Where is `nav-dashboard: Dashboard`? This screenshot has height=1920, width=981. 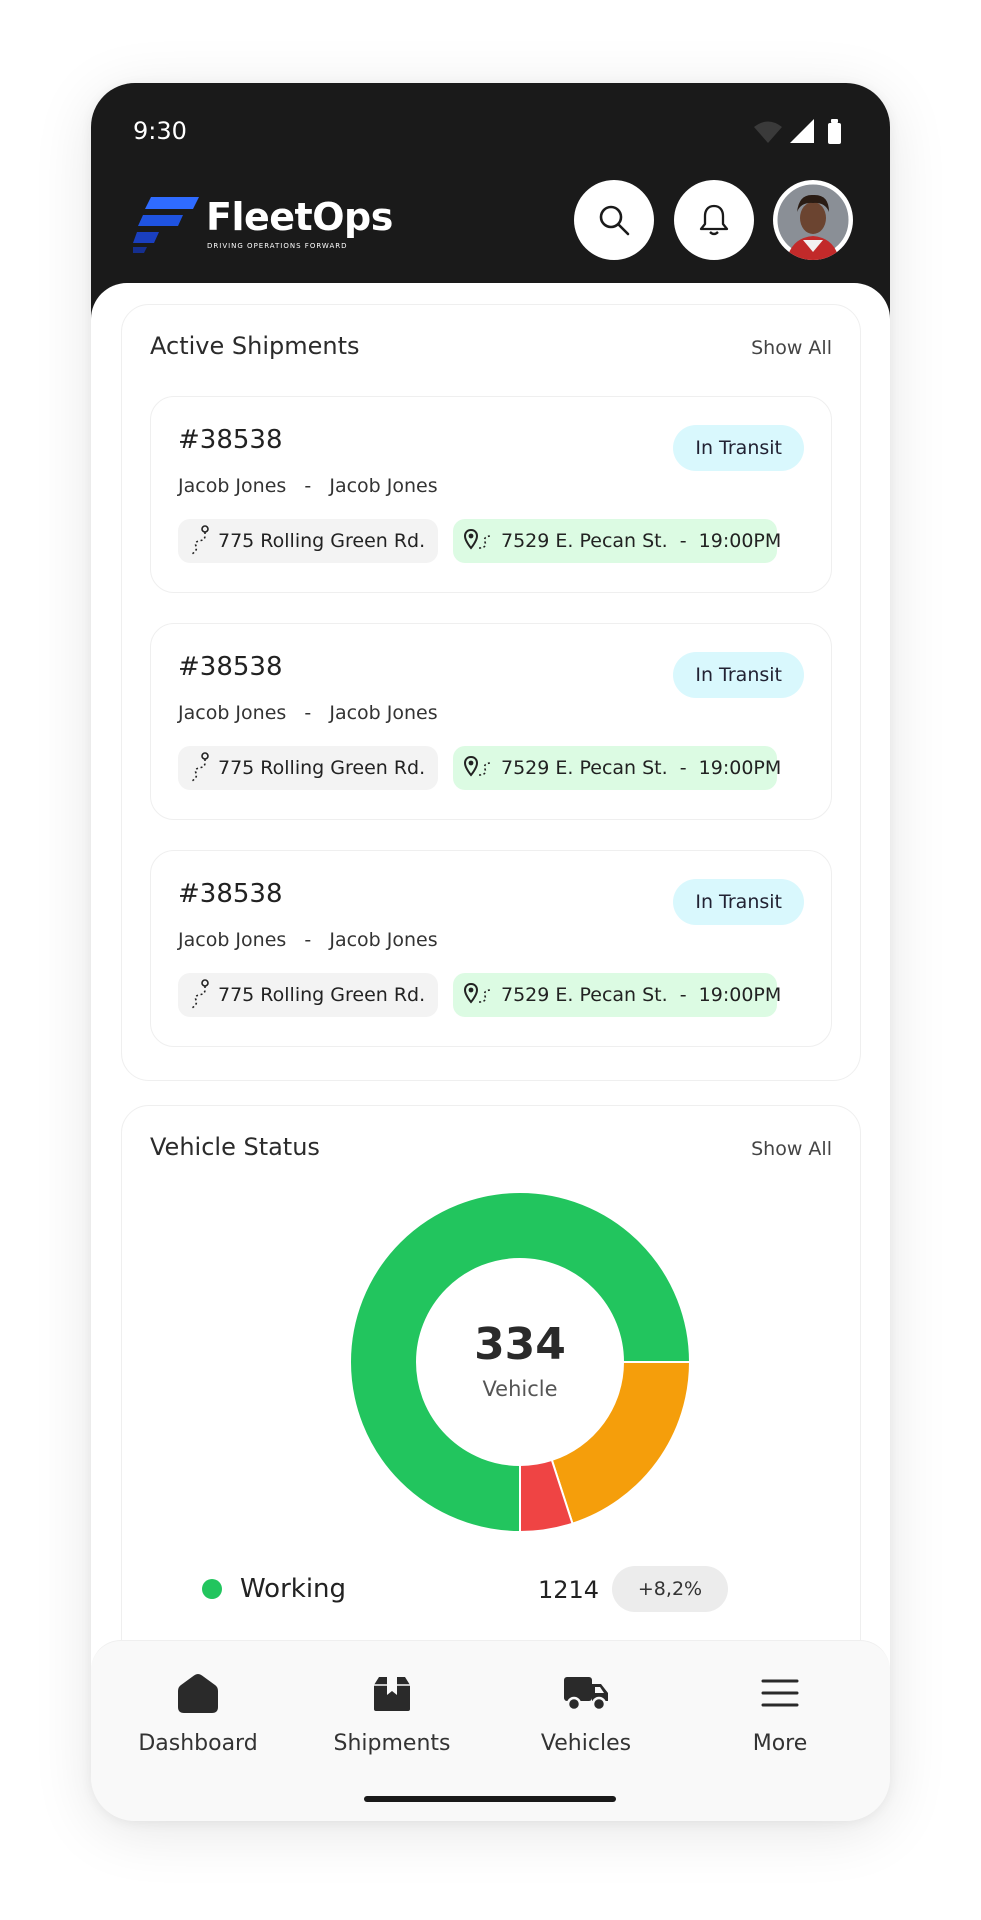 nav-dashboard: Dashboard is located at coordinates (198, 1726).